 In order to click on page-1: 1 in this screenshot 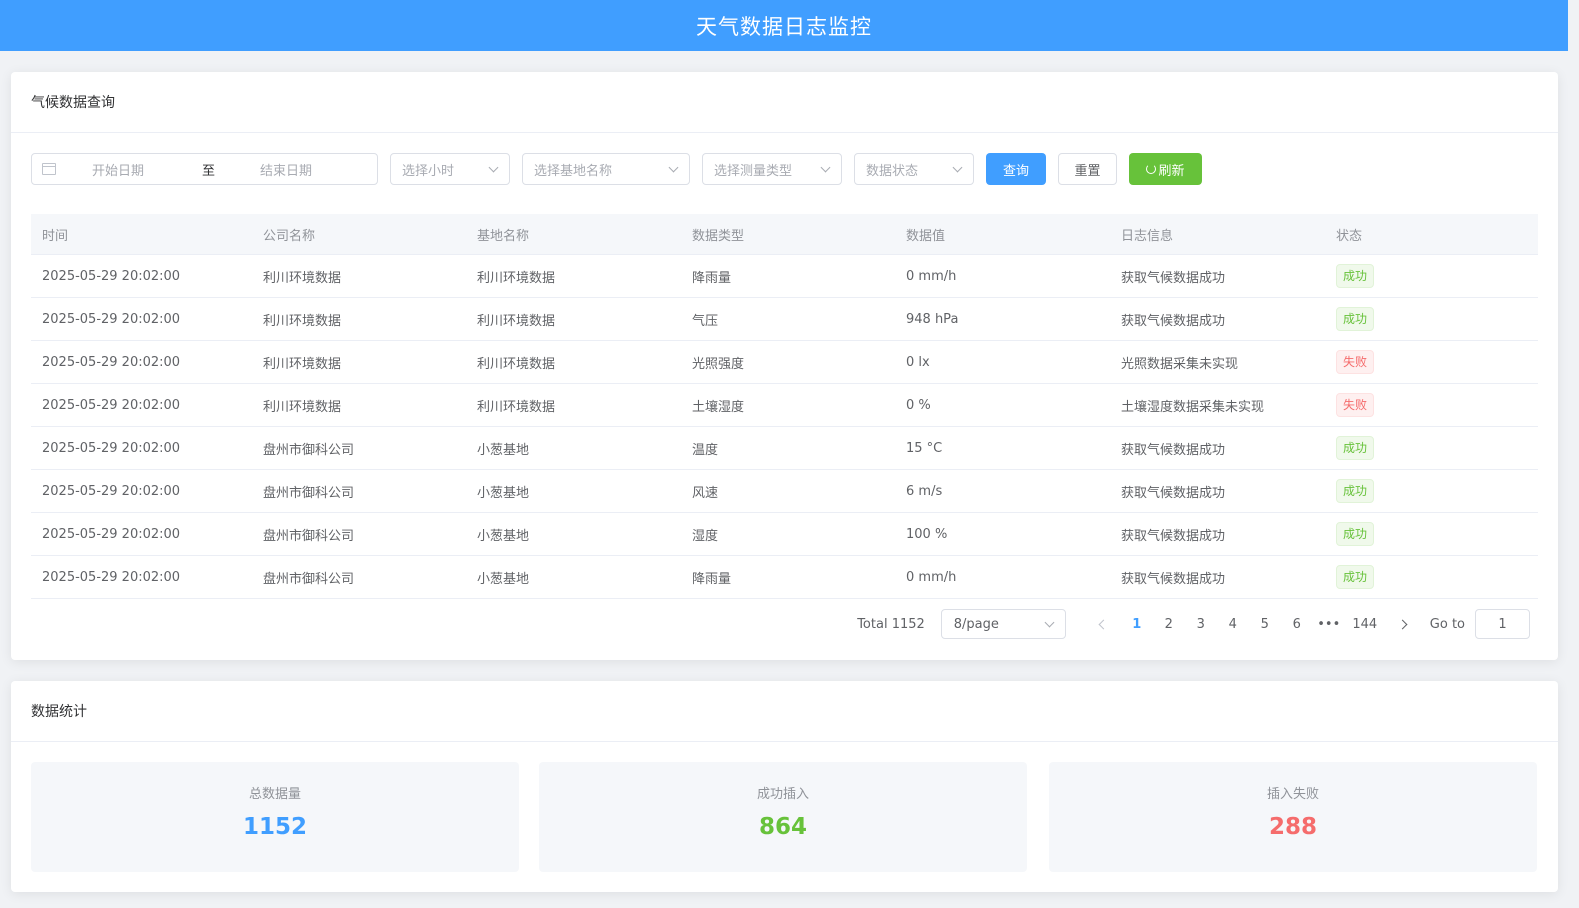, I will do `click(1137, 624)`.